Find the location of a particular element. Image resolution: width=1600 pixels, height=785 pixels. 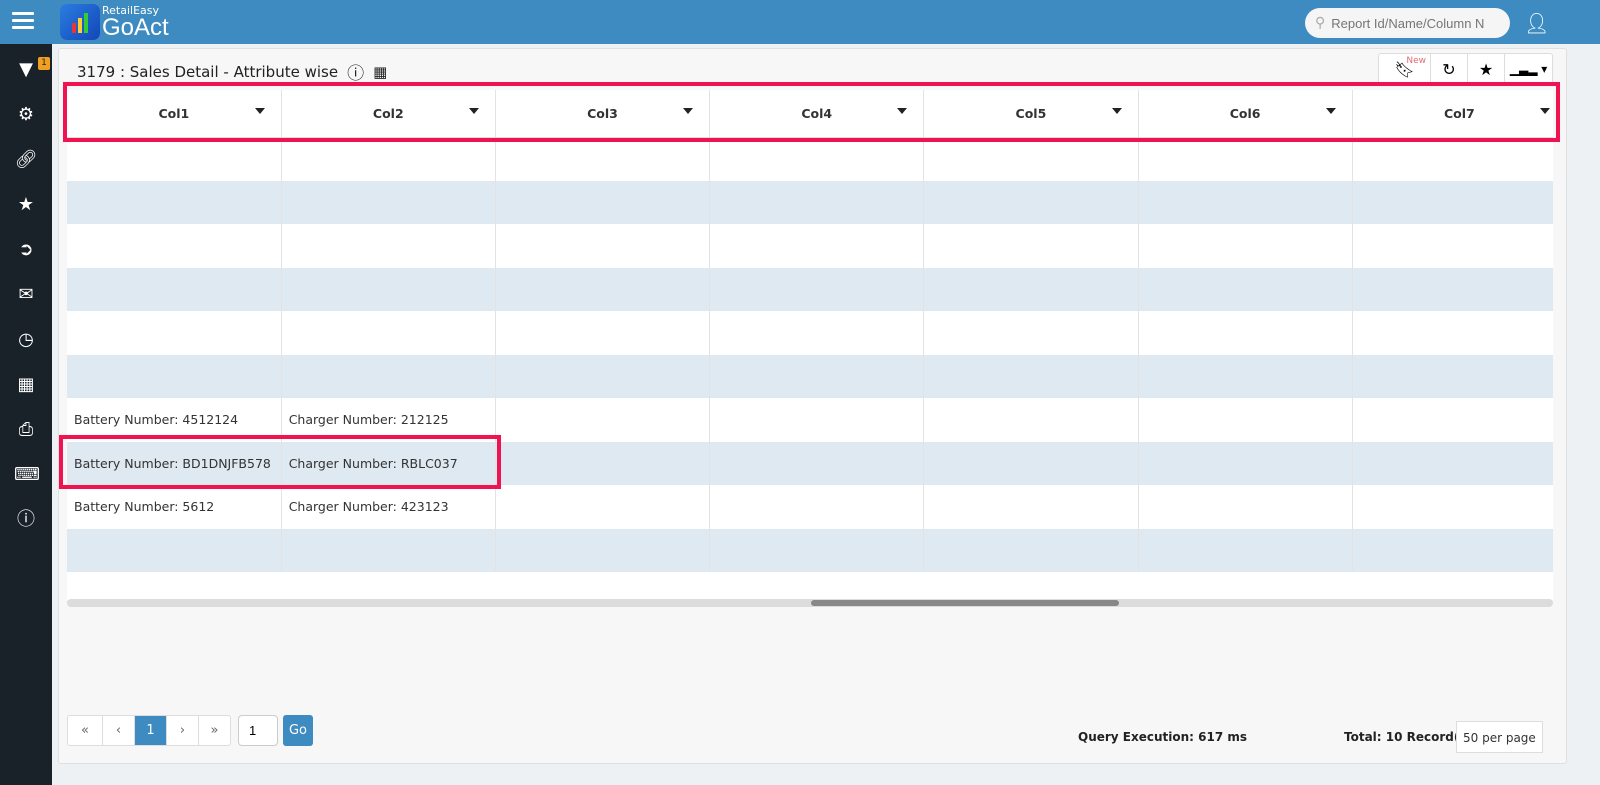

layout-icon: ▦ is located at coordinates (380, 72).